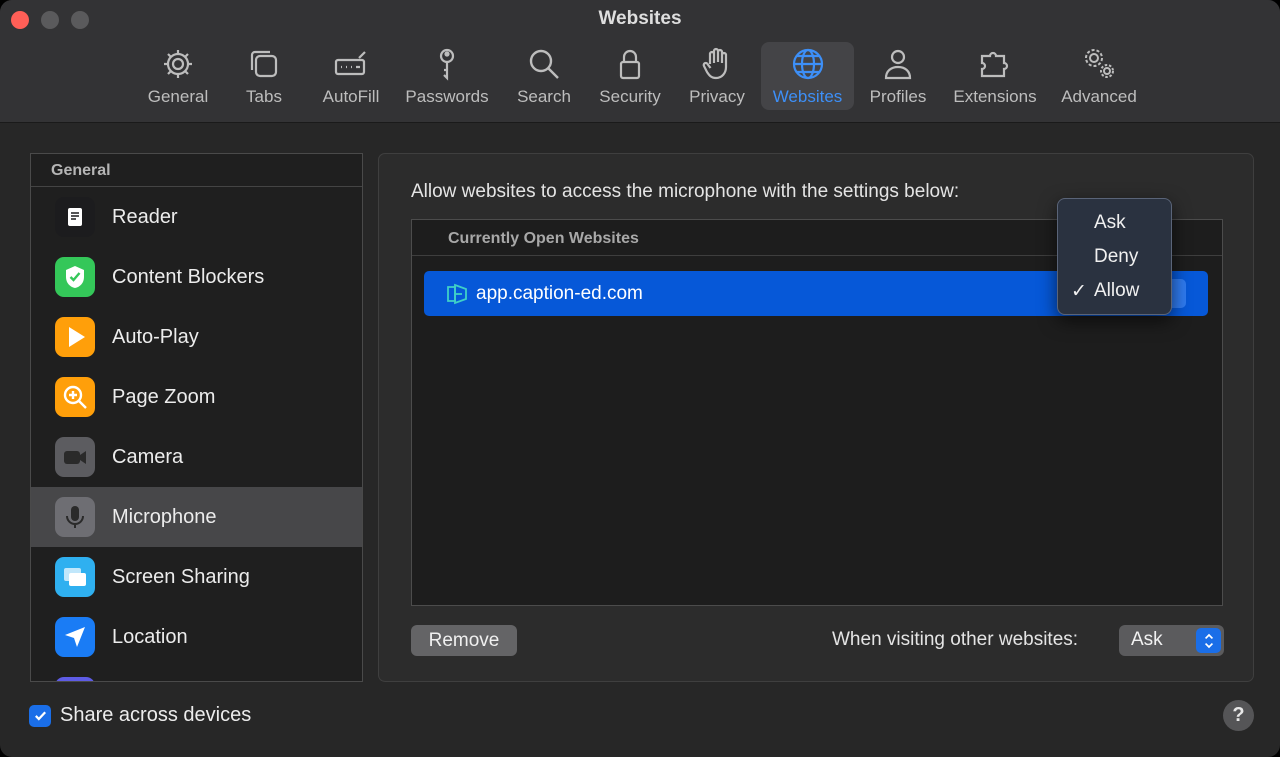  Describe the element at coordinates (196, 217) in the screenshot. I see `sidebar-item-reader: Reader` at that location.